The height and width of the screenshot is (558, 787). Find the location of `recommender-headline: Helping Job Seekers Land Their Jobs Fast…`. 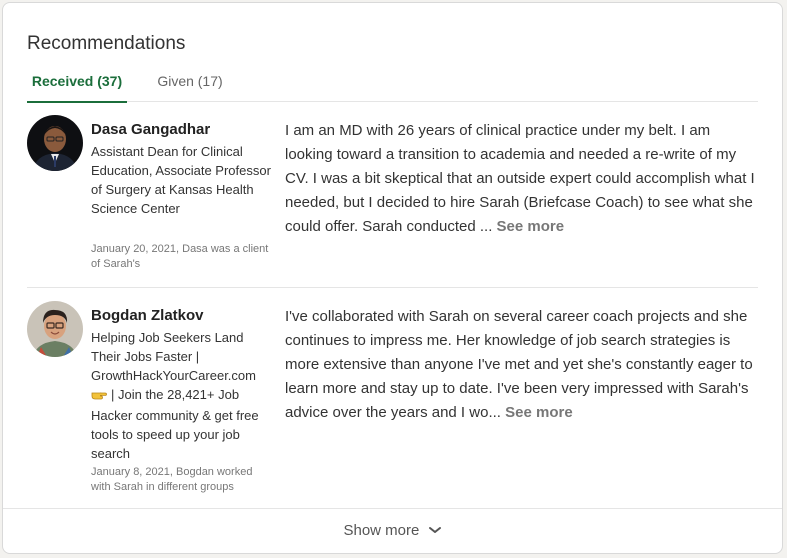

recommender-headline: Helping Job Seekers Land Their Jobs Fast… is located at coordinates (181, 395).